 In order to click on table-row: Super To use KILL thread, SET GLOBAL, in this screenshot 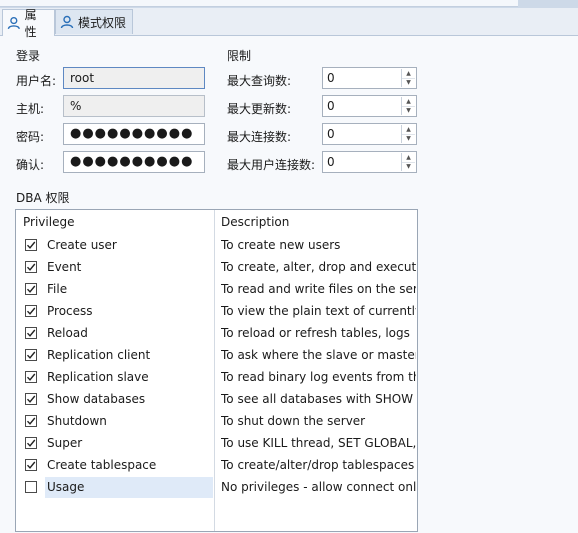, I will do `click(216, 444)`.